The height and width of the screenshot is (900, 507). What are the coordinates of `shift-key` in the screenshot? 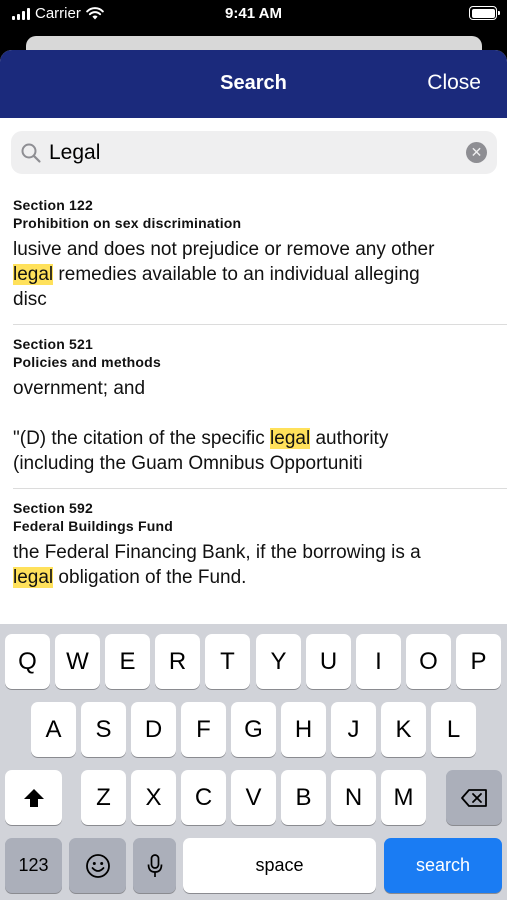 It's located at (33, 797).